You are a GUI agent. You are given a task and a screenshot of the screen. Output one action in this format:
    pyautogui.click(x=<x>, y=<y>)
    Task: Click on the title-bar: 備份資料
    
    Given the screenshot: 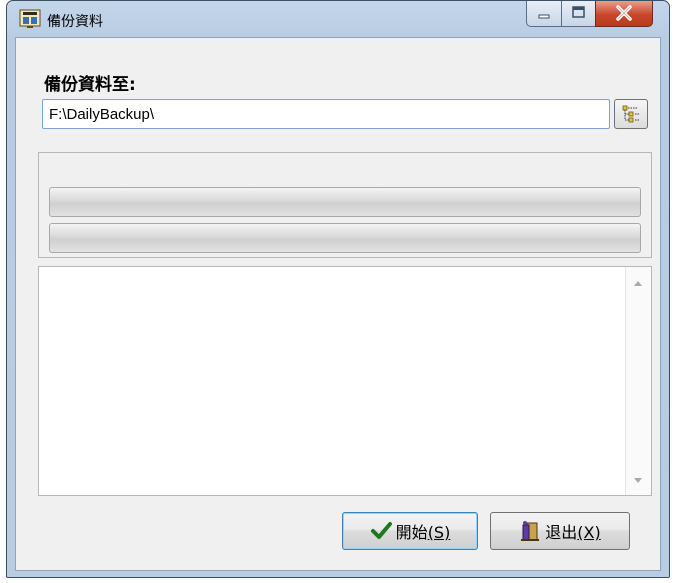 What is the action you would take?
    pyautogui.click(x=338, y=19)
    